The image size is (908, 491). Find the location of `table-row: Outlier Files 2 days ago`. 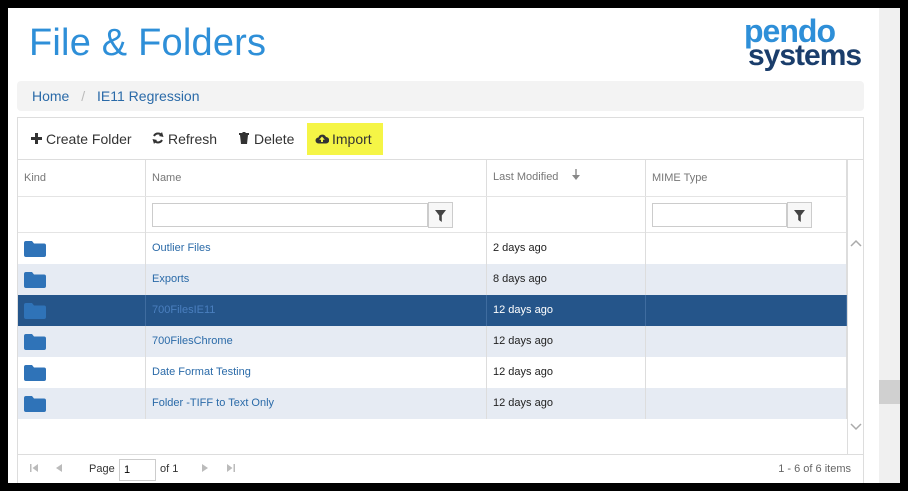

table-row: Outlier Files 2 days ago is located at coordinates (432, 248).